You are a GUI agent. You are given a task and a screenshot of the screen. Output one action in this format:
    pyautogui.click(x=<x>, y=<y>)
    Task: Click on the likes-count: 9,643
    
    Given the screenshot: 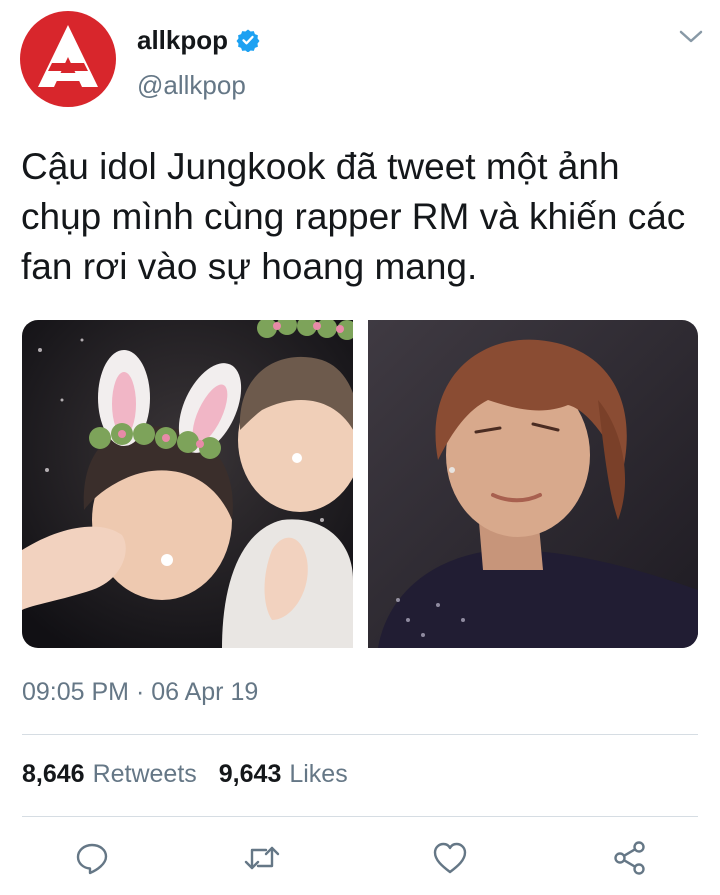 What is the action you would take?
    pyautogui.click(x=250, y=774)
    